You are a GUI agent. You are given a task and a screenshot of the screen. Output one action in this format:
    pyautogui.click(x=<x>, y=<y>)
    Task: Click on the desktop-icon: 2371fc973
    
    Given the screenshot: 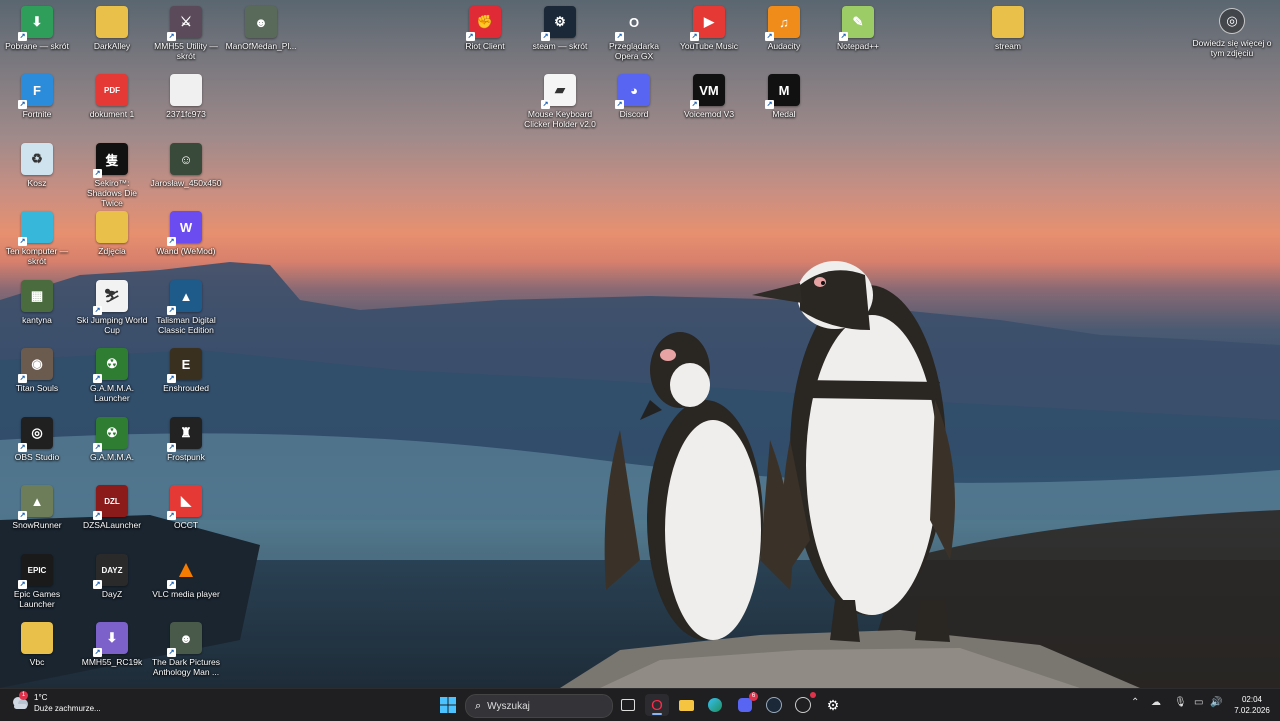 What is the action you would take?
    pyautogui.click(x=186, y=108)
    